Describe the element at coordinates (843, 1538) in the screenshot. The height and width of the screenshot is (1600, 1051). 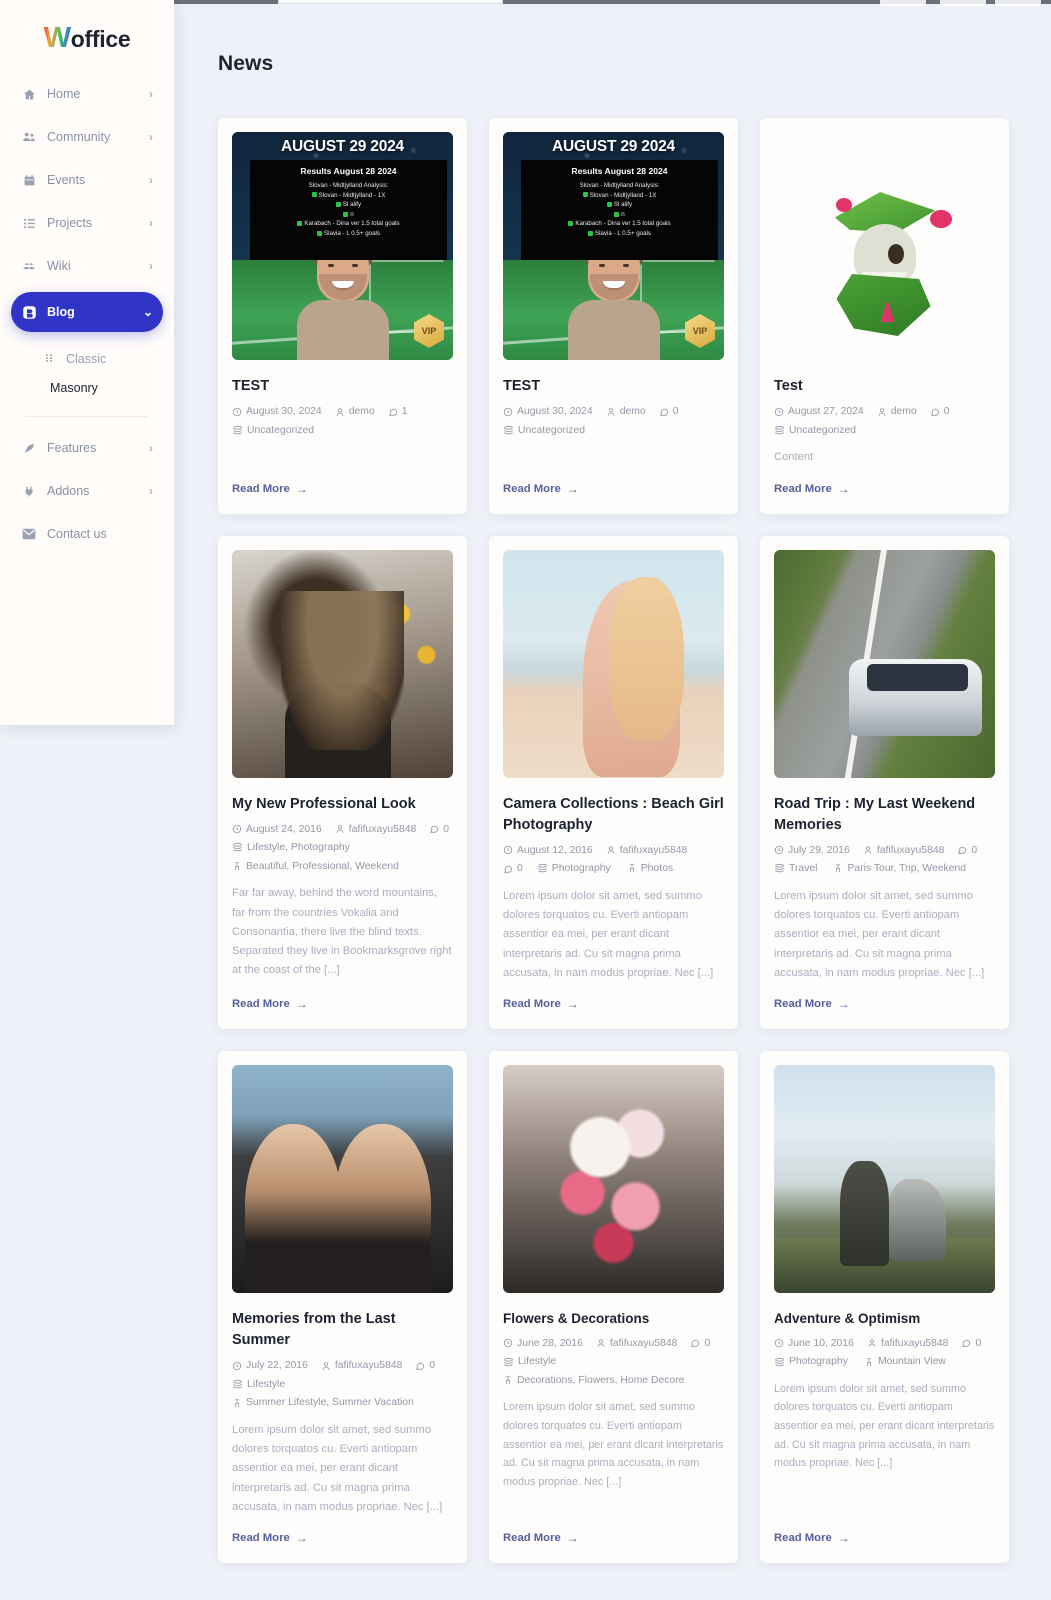
I see `arrow-right-icon: →` at that location.